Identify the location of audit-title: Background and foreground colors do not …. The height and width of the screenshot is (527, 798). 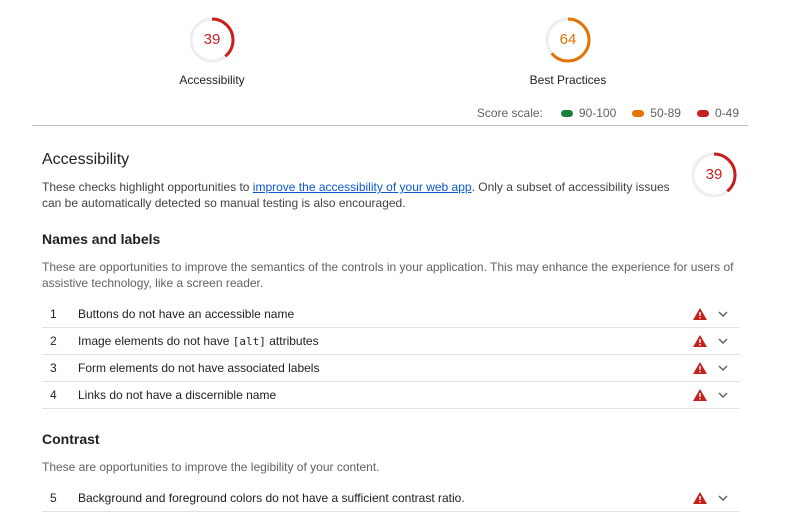
(271, 498).